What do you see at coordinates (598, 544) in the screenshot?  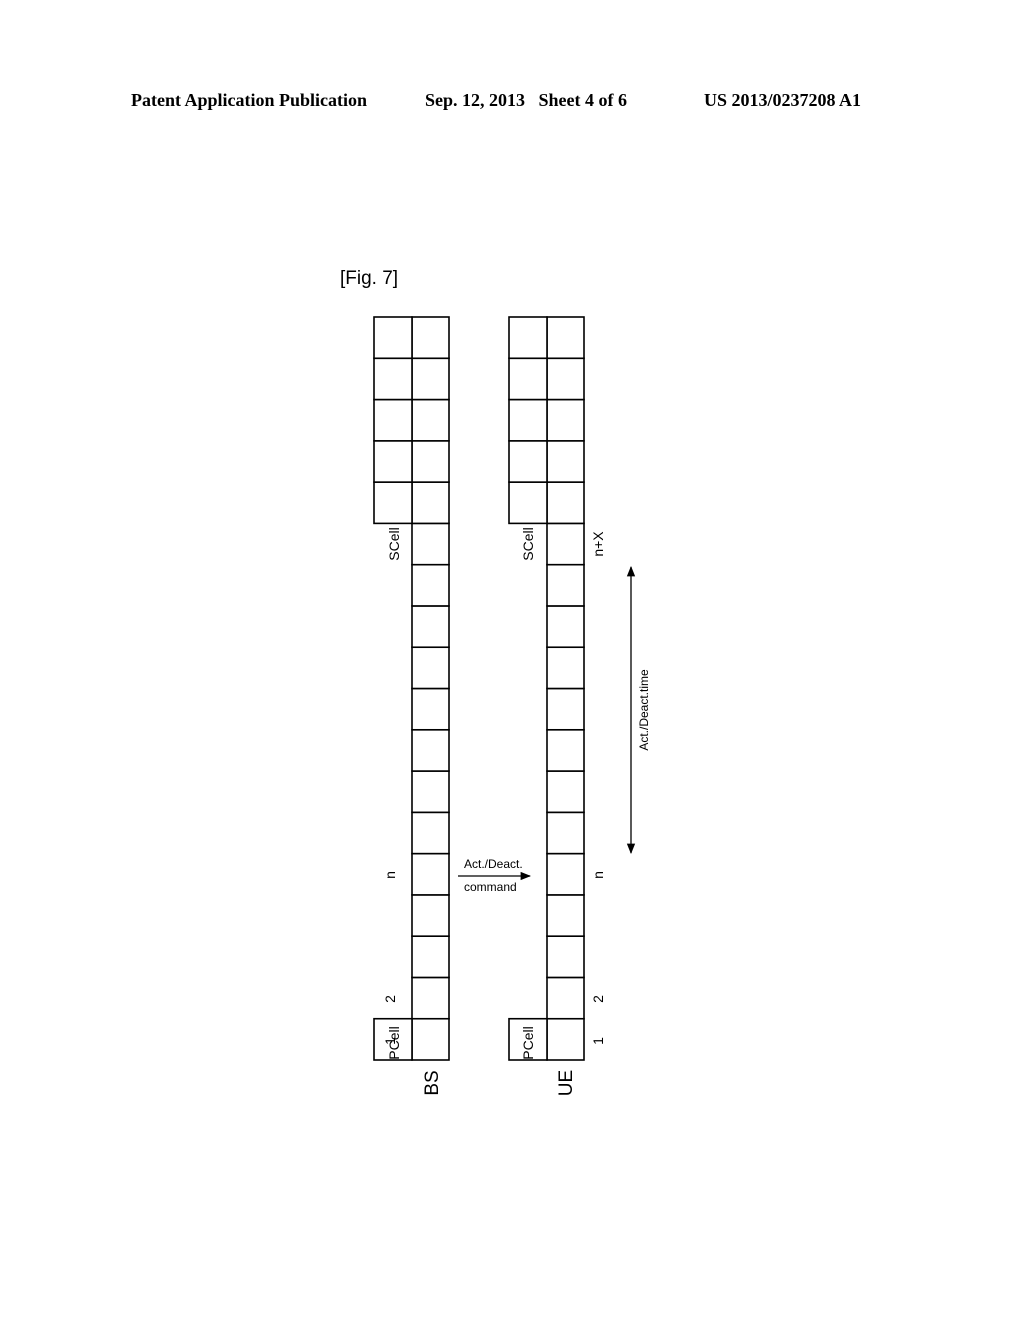 I see `ue-index-n-plus-x: n+X` at bounding box center [598, 544].